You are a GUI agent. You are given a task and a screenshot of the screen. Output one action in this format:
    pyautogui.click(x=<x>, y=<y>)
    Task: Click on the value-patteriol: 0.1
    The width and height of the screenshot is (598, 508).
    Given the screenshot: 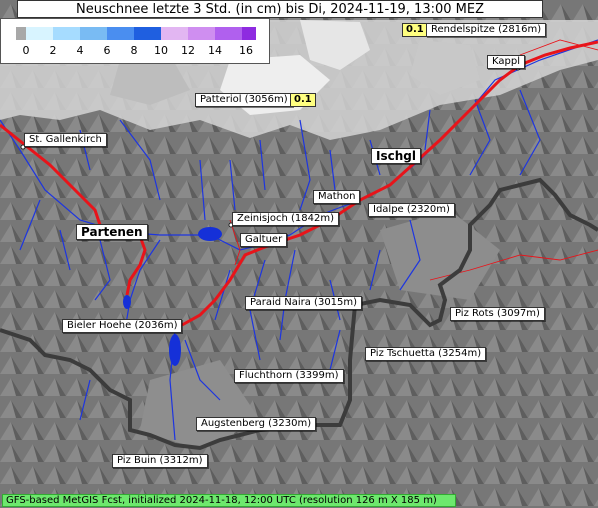 What is the action you would take?
    pyautogui.click(x=303, y=100)
    